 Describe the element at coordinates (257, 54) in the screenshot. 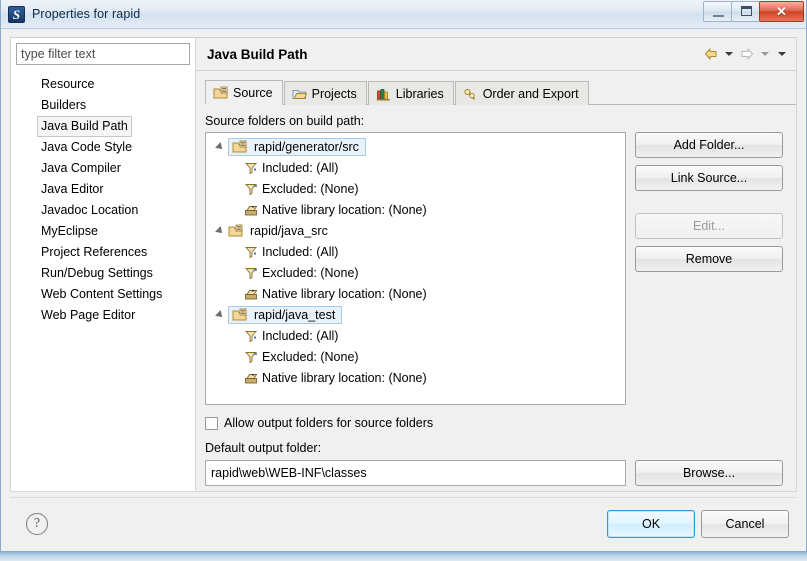

I see `page-title: Java Build Path` at that location.